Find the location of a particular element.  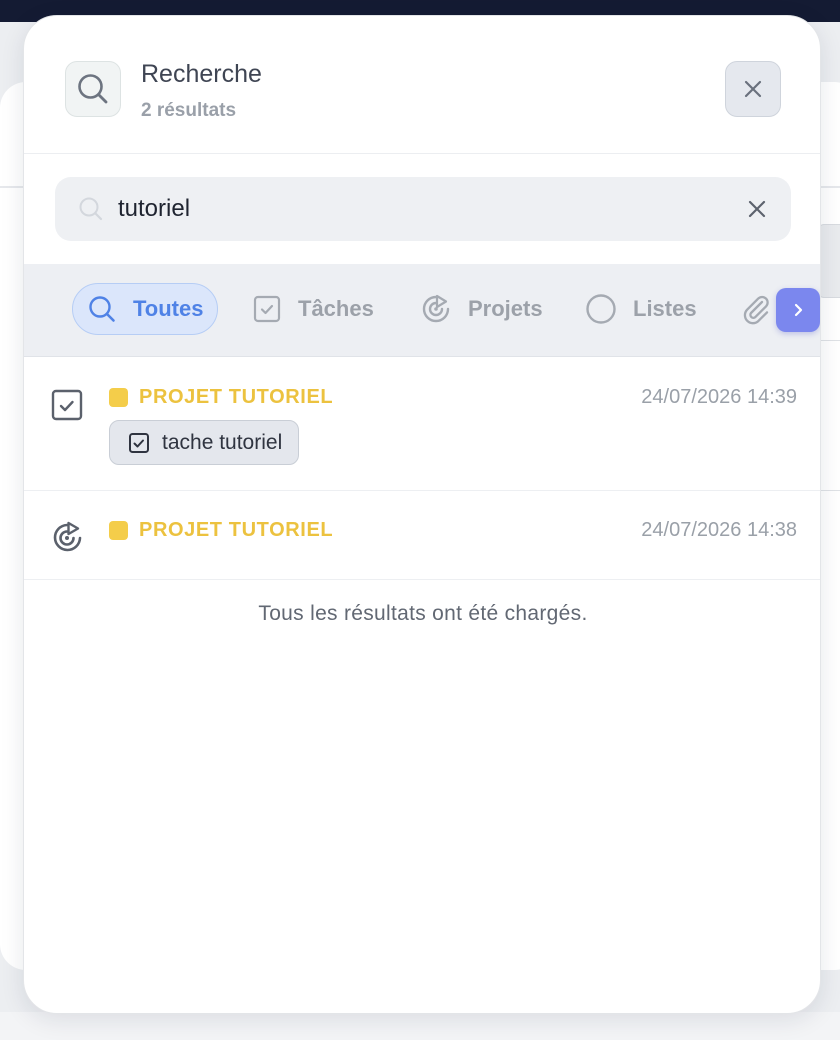

clear-search-button is located at coordinates (757, 211).